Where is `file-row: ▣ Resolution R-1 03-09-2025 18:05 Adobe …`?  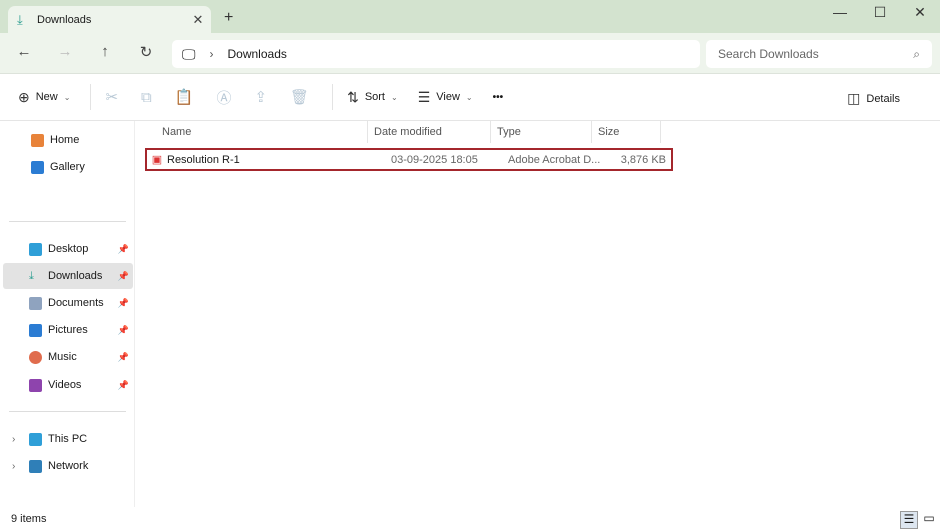
file-row: ▣ Resolution R-1 03-09-2025 18:05 Adobe … is located at coordinates (409, 159).